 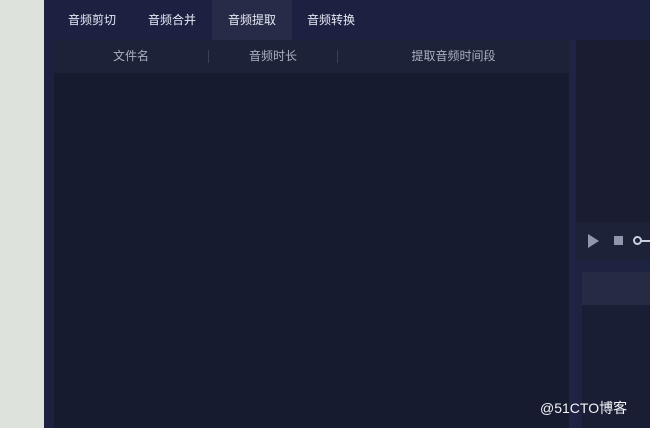 What do you see at coordinates (273, 56) in the screenshot?
I see `column-header-duration: 音频时长` at bounding box center [273, 56].